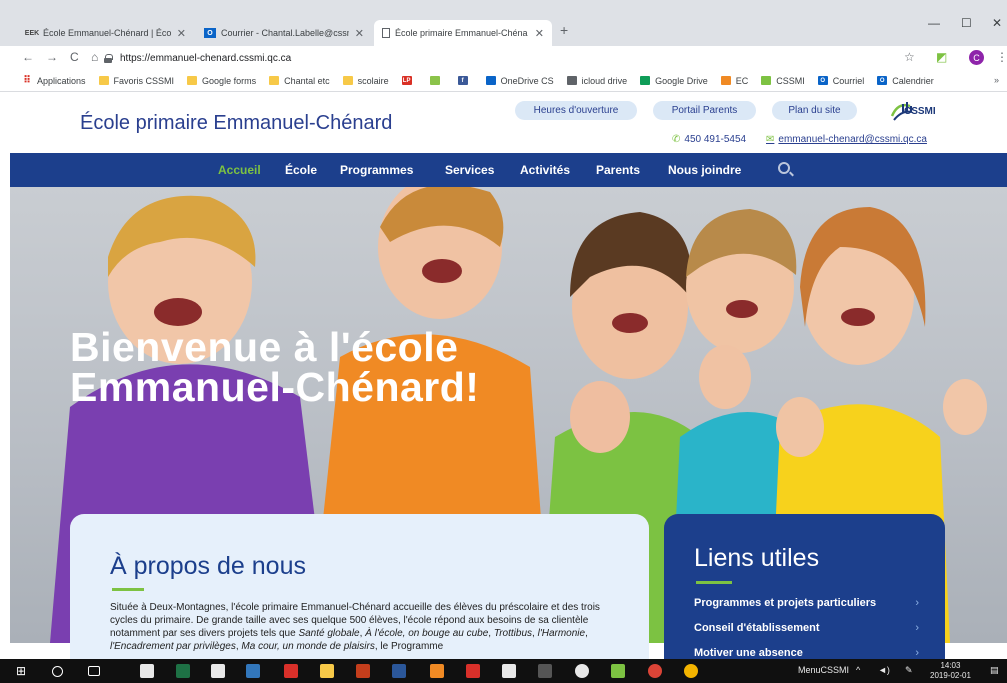 The image size is (1007, 683). I want to click on menu-dots-icon: ⋮, so click(1001, 57).